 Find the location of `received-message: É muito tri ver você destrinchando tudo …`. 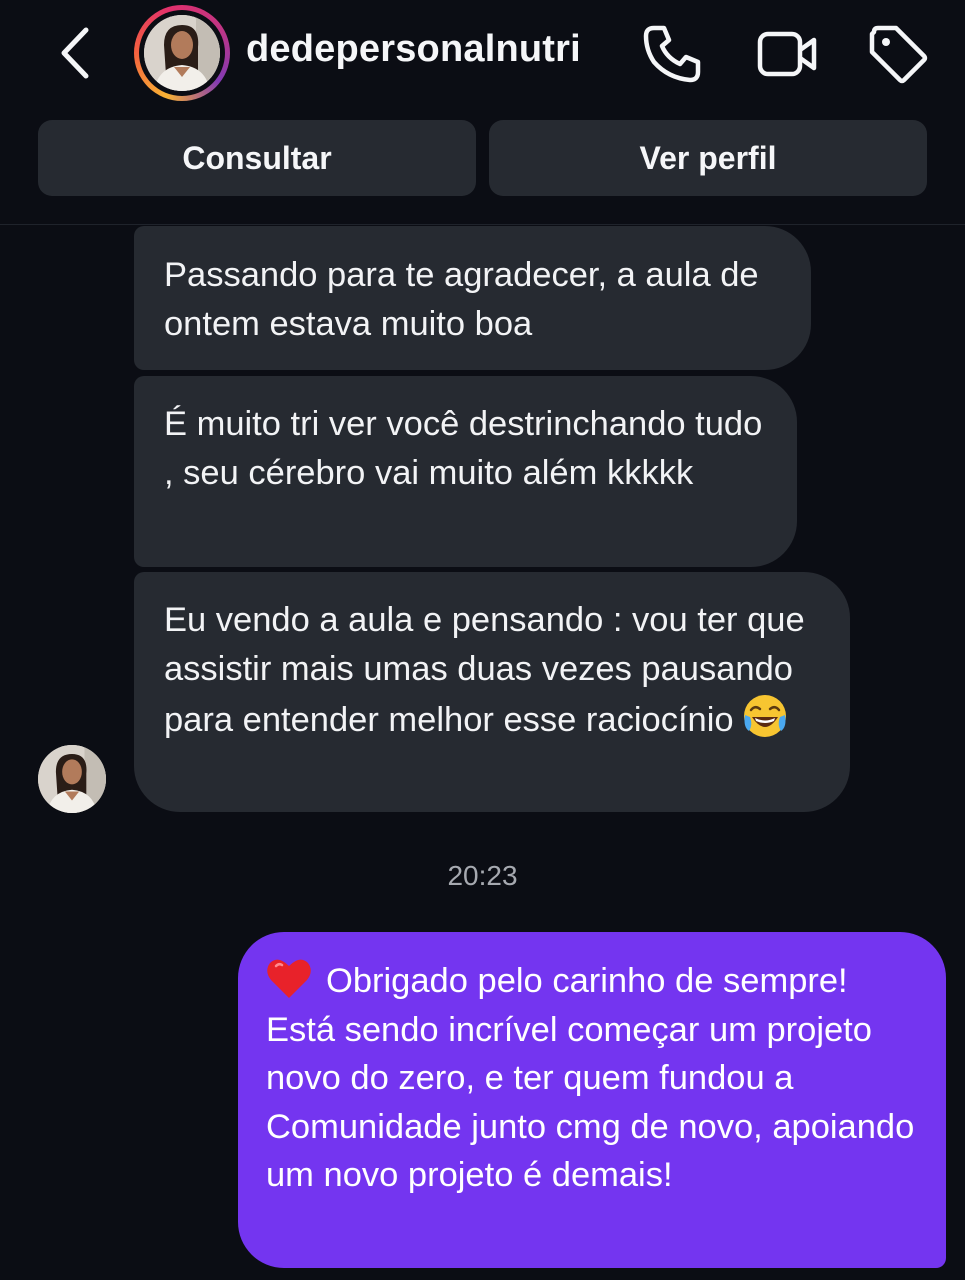

received-message: É muito tri ver você destrinchando tudo … is located at coordinates (465, 471).